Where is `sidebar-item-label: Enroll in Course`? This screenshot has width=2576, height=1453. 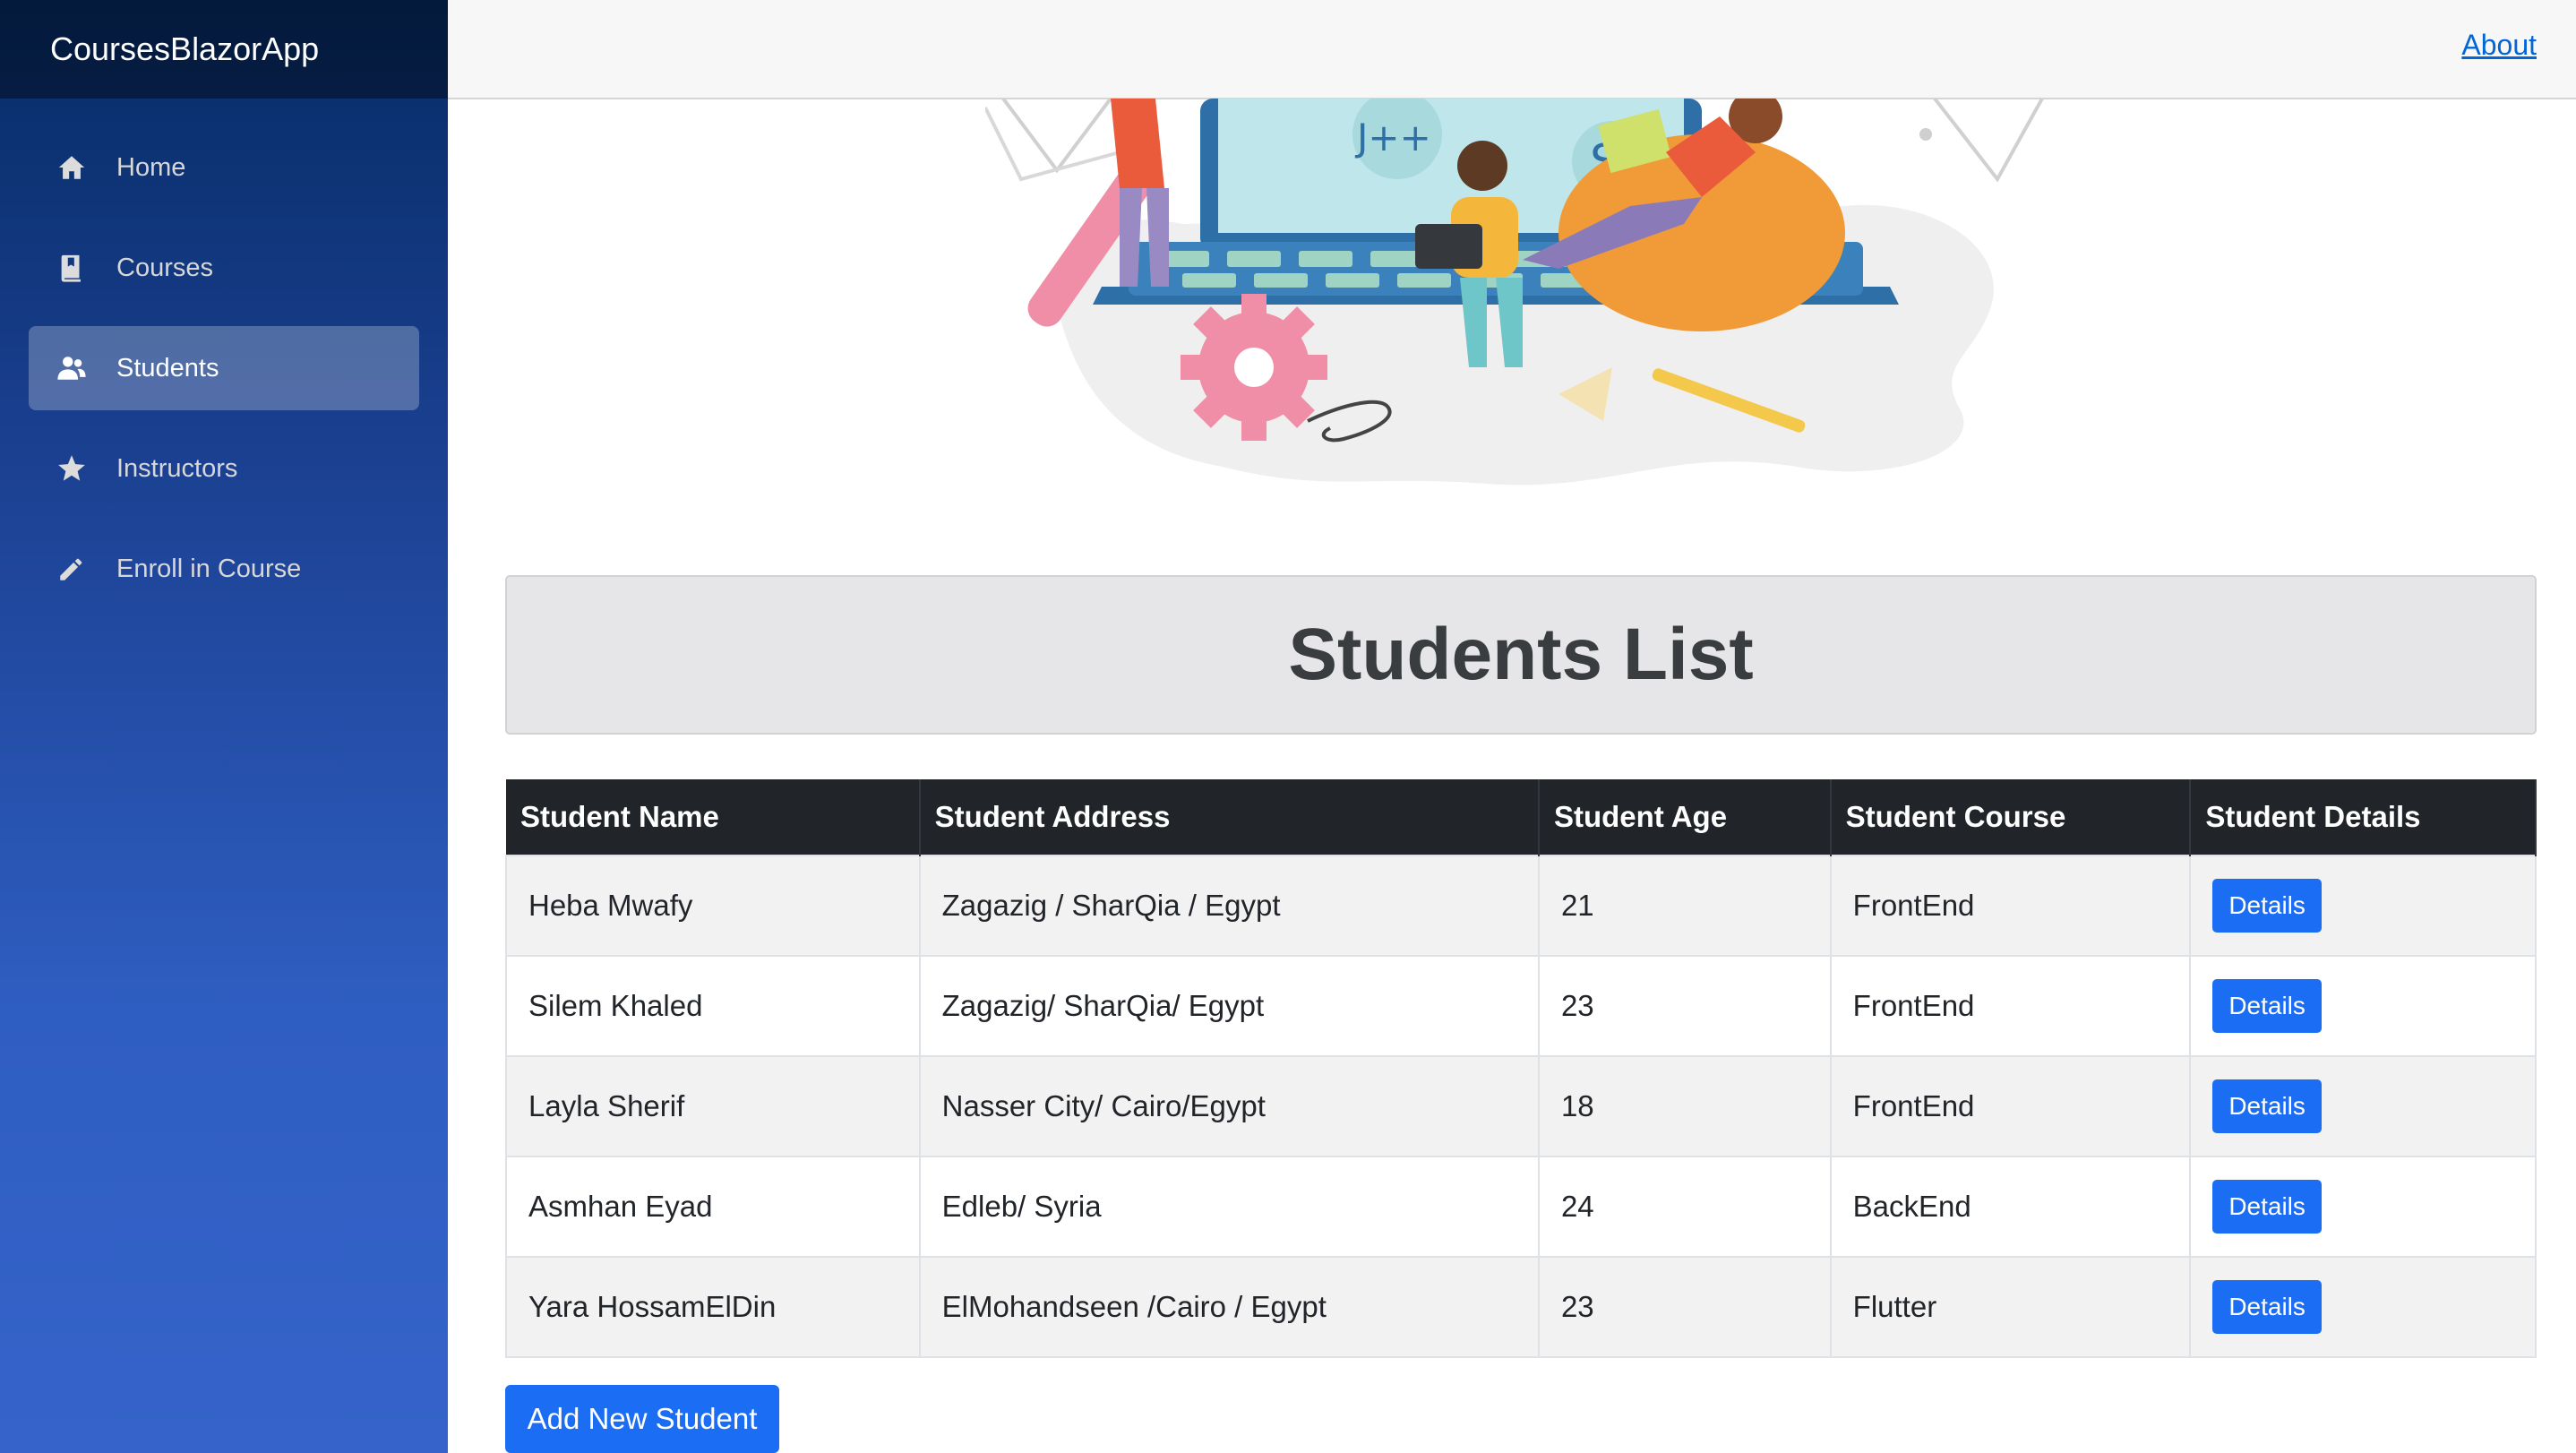 sidebar-item-label: Enroll in Course is located at coordinates (209, 568).